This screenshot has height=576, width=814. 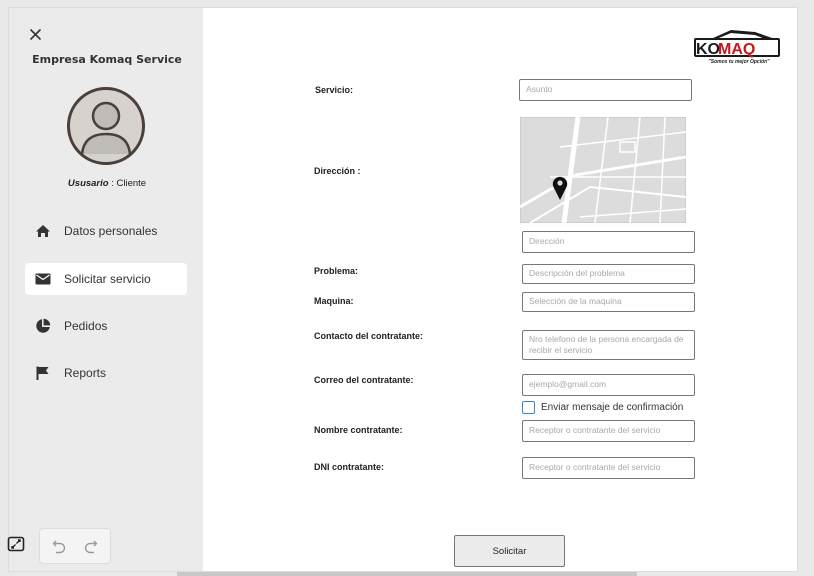 I want to click on maquina-label: Maquina:, so click(x=334, y=301).